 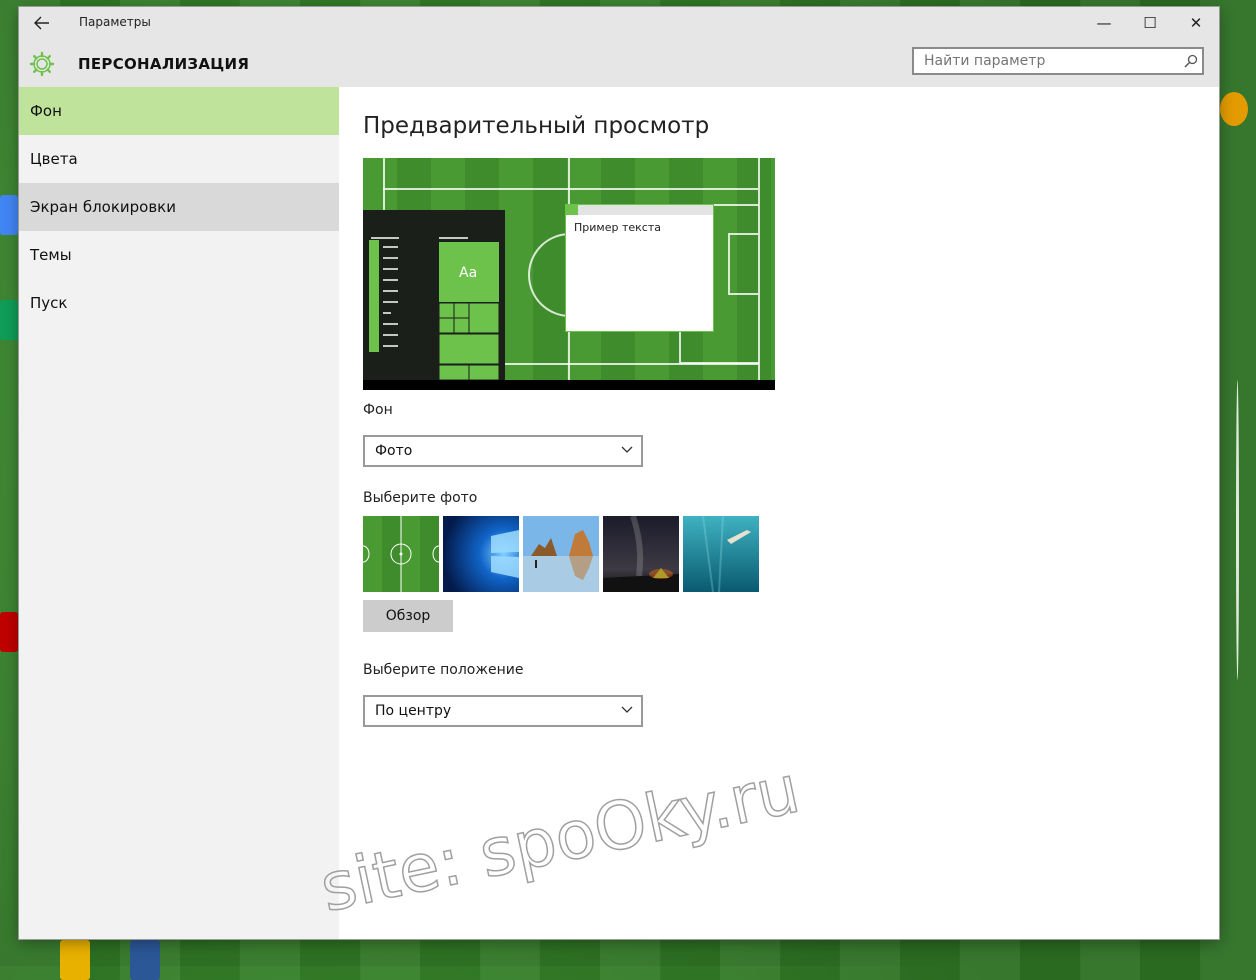 I want to click on position-dropdown: По центру, so click(x=503, y=711).